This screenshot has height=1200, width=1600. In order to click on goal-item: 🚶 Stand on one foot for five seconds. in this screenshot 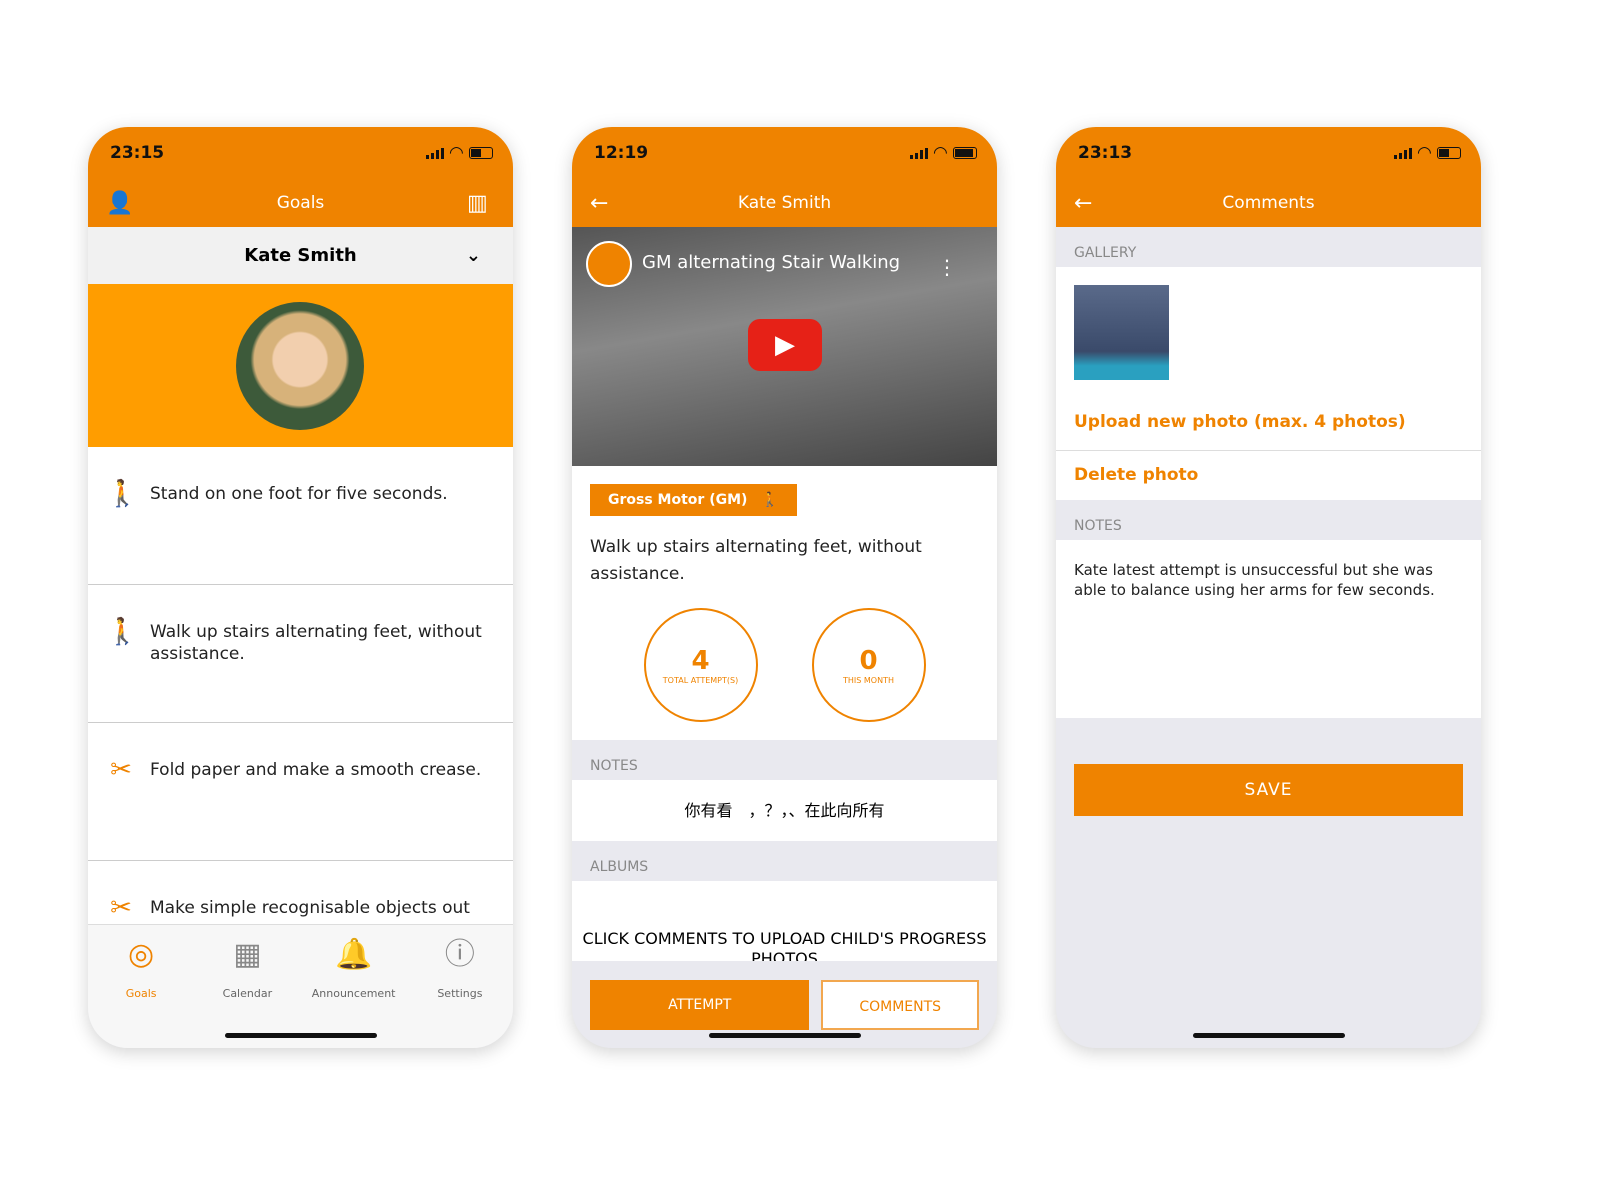, I will do `click(300, 516)`.